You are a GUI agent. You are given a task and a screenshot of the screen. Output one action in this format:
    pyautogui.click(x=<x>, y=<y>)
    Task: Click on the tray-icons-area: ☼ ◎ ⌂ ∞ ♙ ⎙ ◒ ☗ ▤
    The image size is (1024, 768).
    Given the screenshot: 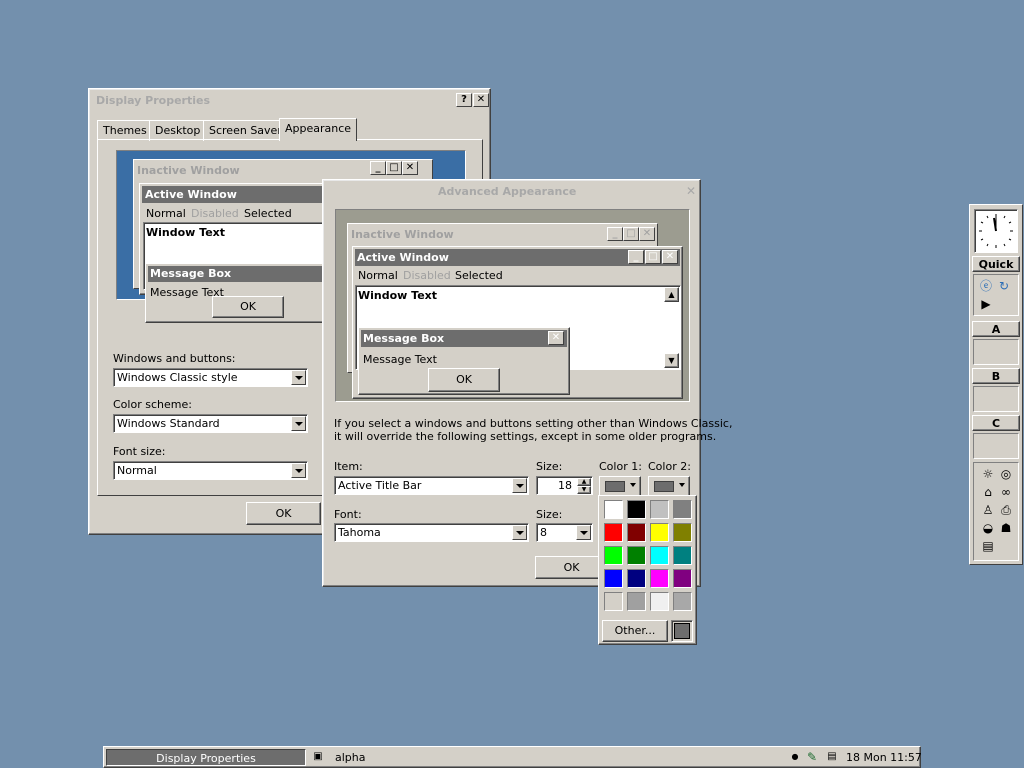 What is the action you would take?
    pyautogui.click(x=996, y=511)
    